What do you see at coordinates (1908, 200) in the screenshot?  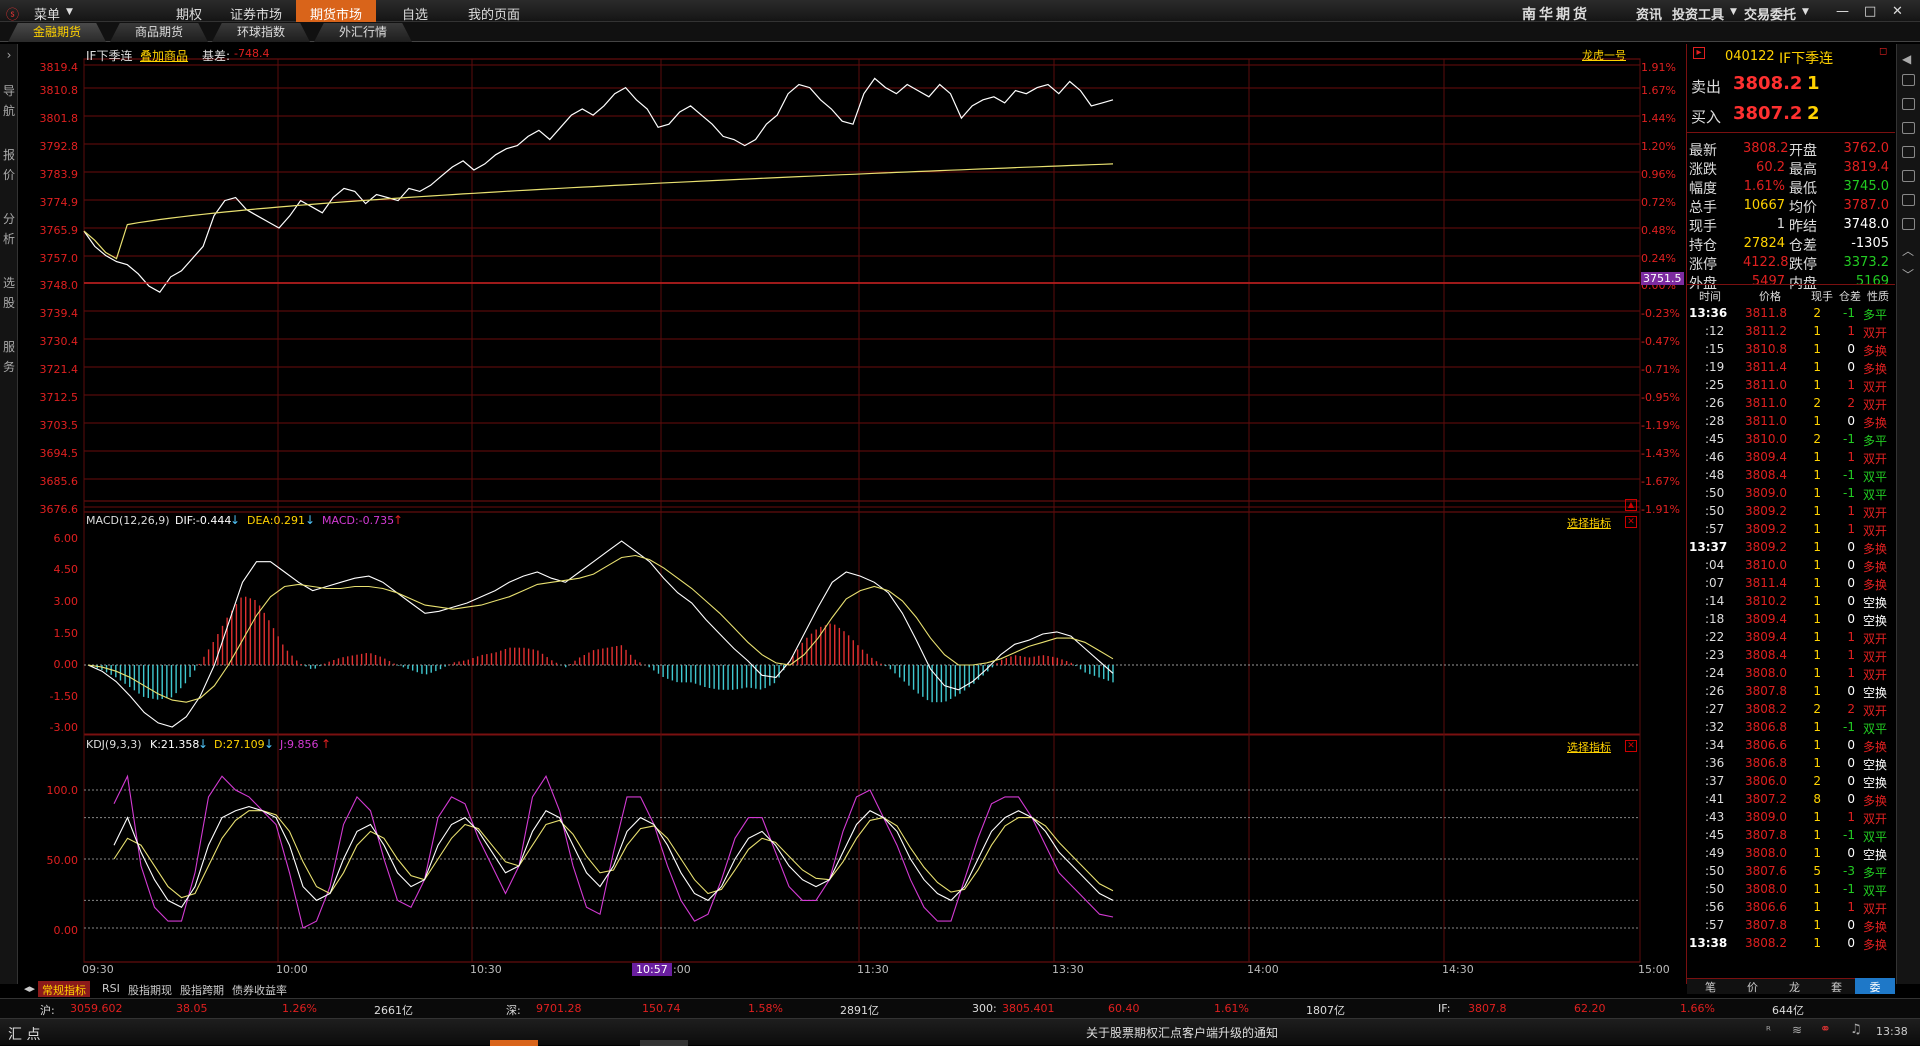 I see `menu-lines-icon` at bounding box center [1908, 200].